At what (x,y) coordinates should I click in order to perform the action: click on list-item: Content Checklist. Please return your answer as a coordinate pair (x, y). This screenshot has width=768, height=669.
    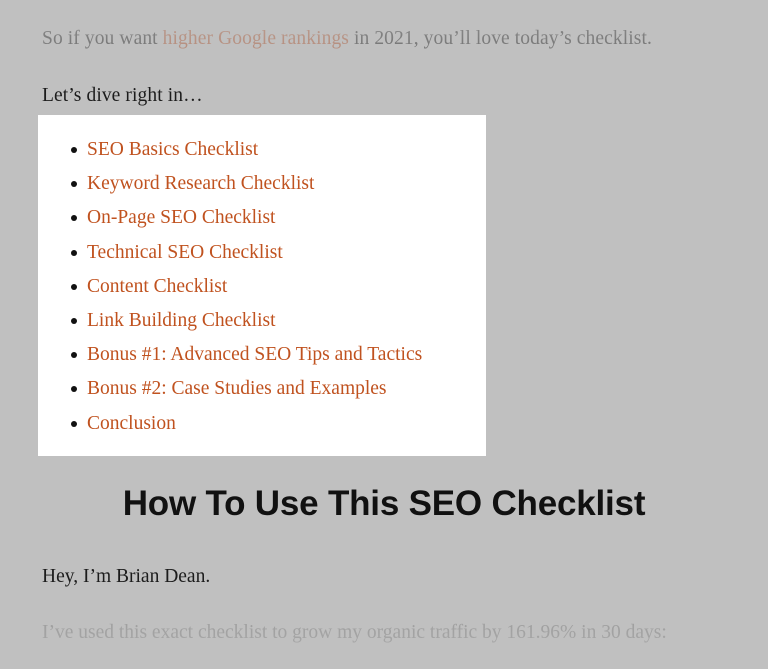
    Looking at the image, I should click on (262, 287).